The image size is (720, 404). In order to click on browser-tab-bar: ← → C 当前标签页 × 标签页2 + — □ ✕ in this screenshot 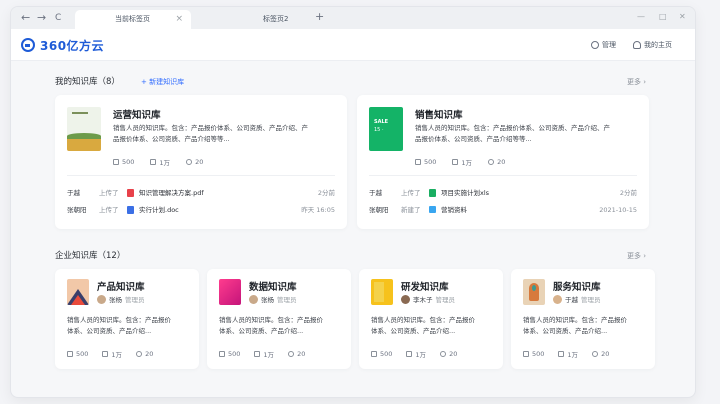, I will do `click(353, 18)`.